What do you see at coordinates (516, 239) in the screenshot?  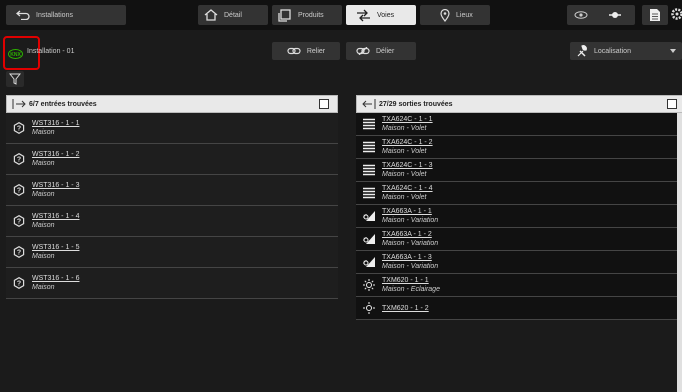 I see `list-item: TXA663A - 1 - 2 Maison - Variation` at bounding box center [516, 239].